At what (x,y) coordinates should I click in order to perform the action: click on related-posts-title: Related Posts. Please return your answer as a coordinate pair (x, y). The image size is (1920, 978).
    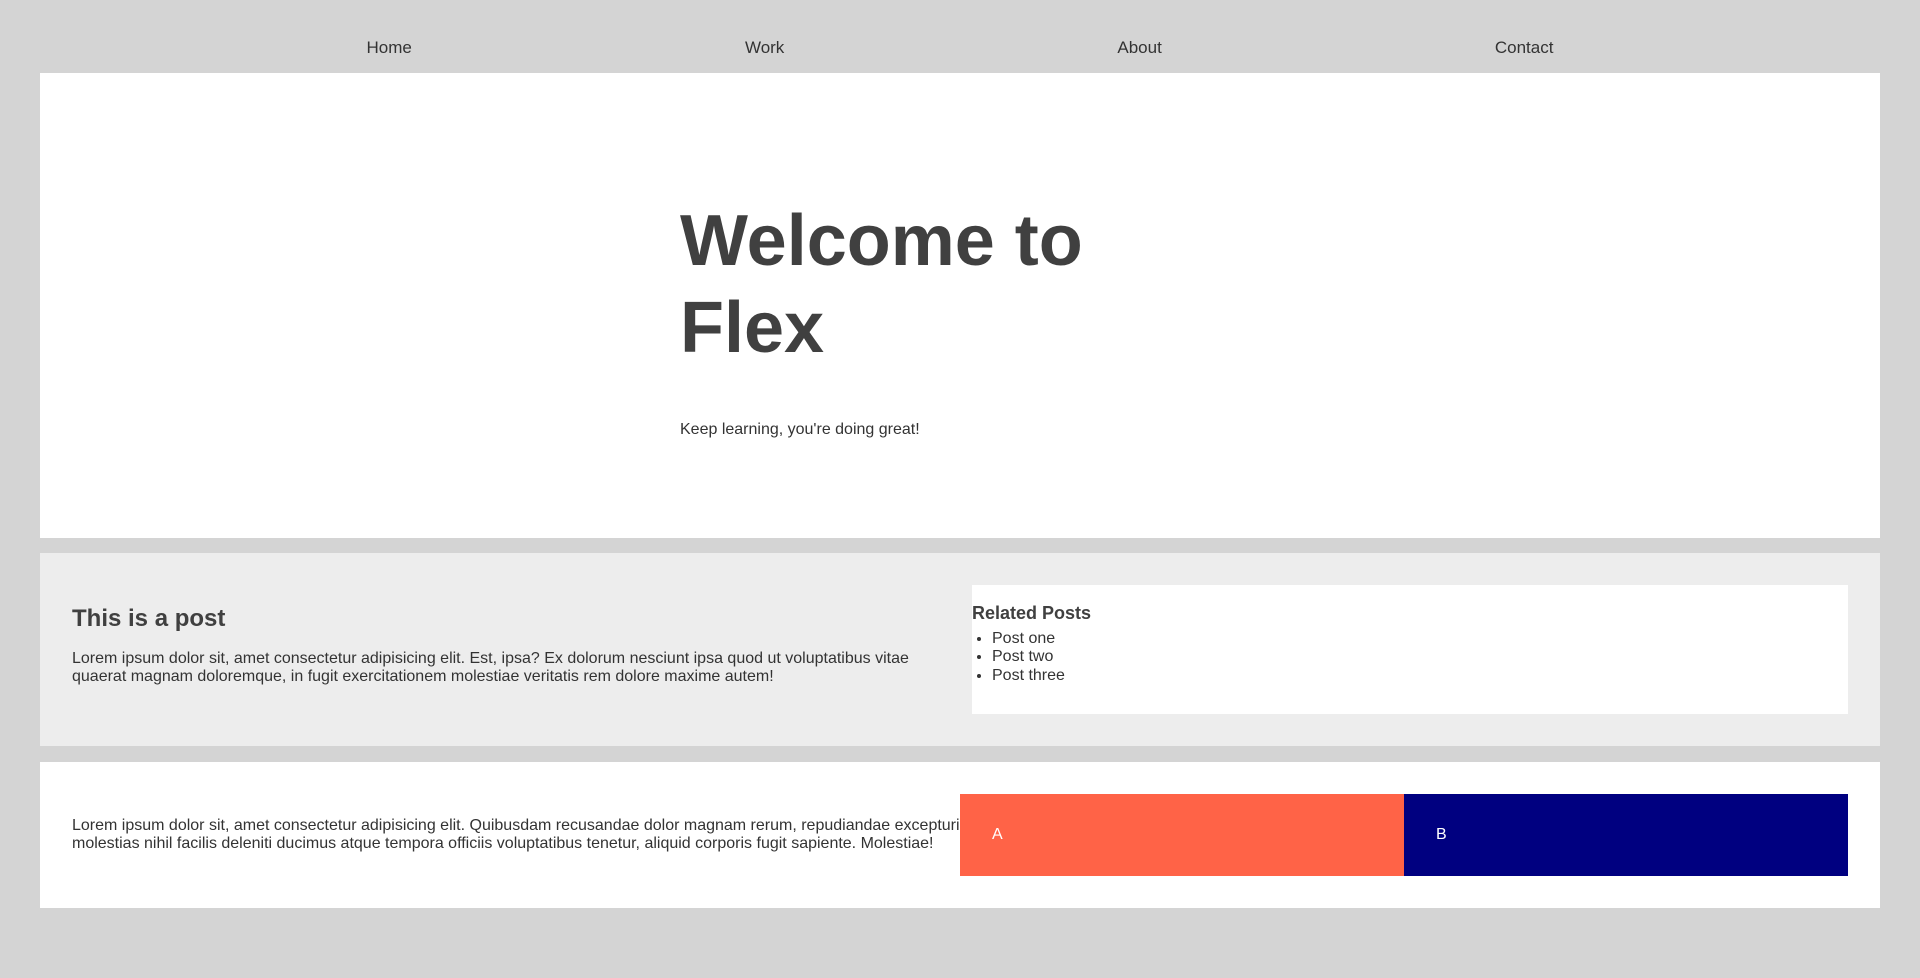
    Looking at the image, I should click on (1032, 613).